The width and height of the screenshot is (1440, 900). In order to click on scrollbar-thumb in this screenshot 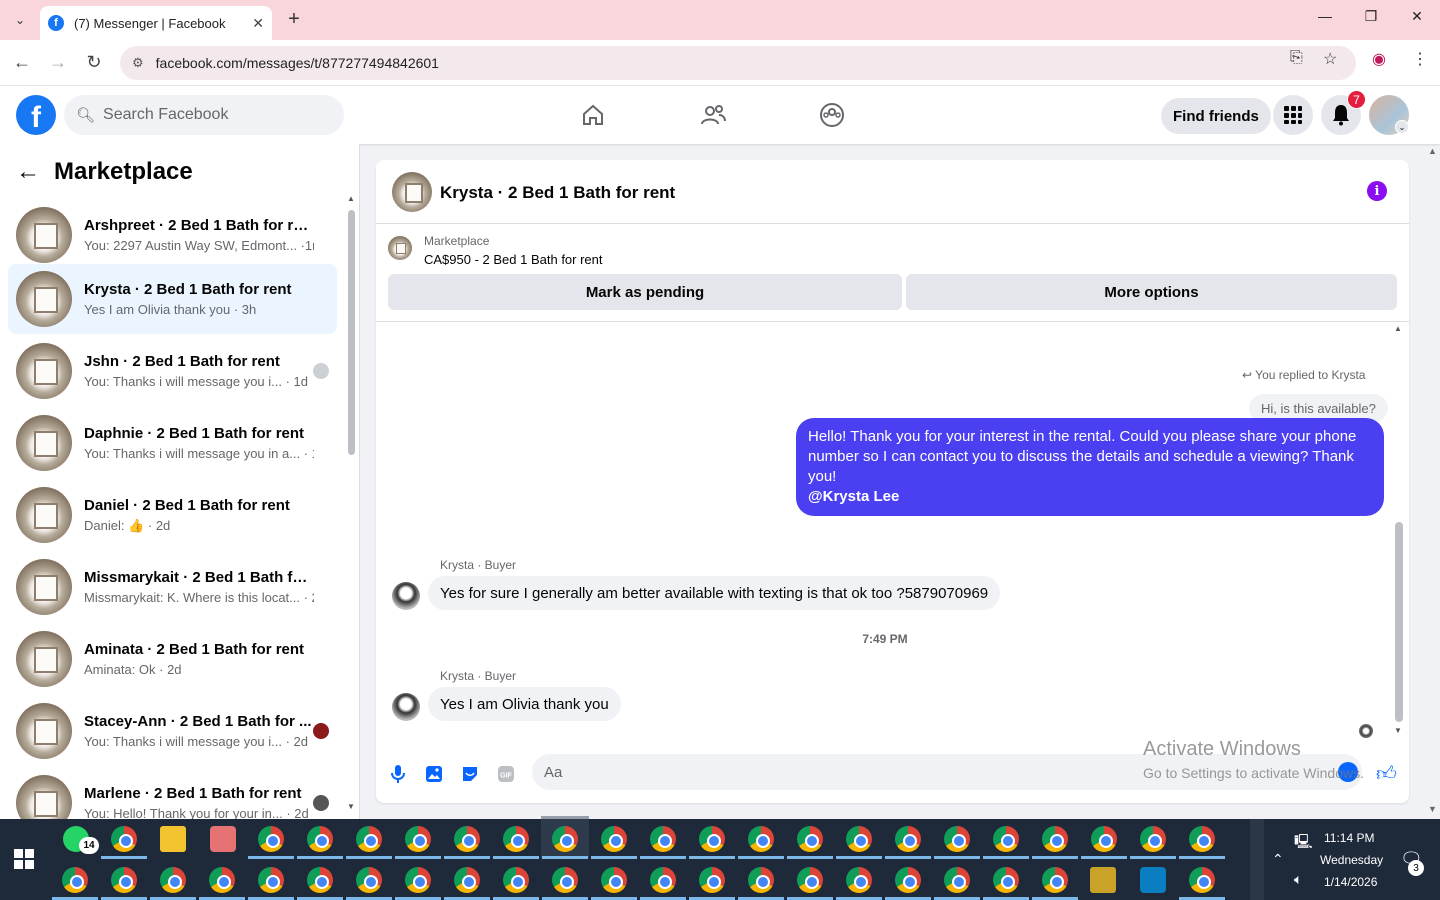, I will do `click(351, 332)`.